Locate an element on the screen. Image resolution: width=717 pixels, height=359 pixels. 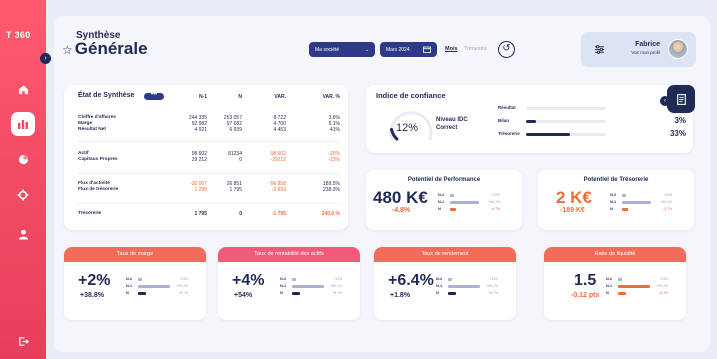
mode-quarter-link: Trimestre is located at coordinates (475, 49).